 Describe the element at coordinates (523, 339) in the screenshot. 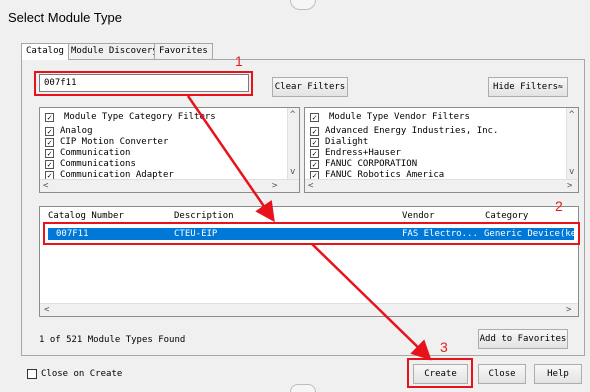

I see `add-to-favorites-button: Add to Favorites` at that location.